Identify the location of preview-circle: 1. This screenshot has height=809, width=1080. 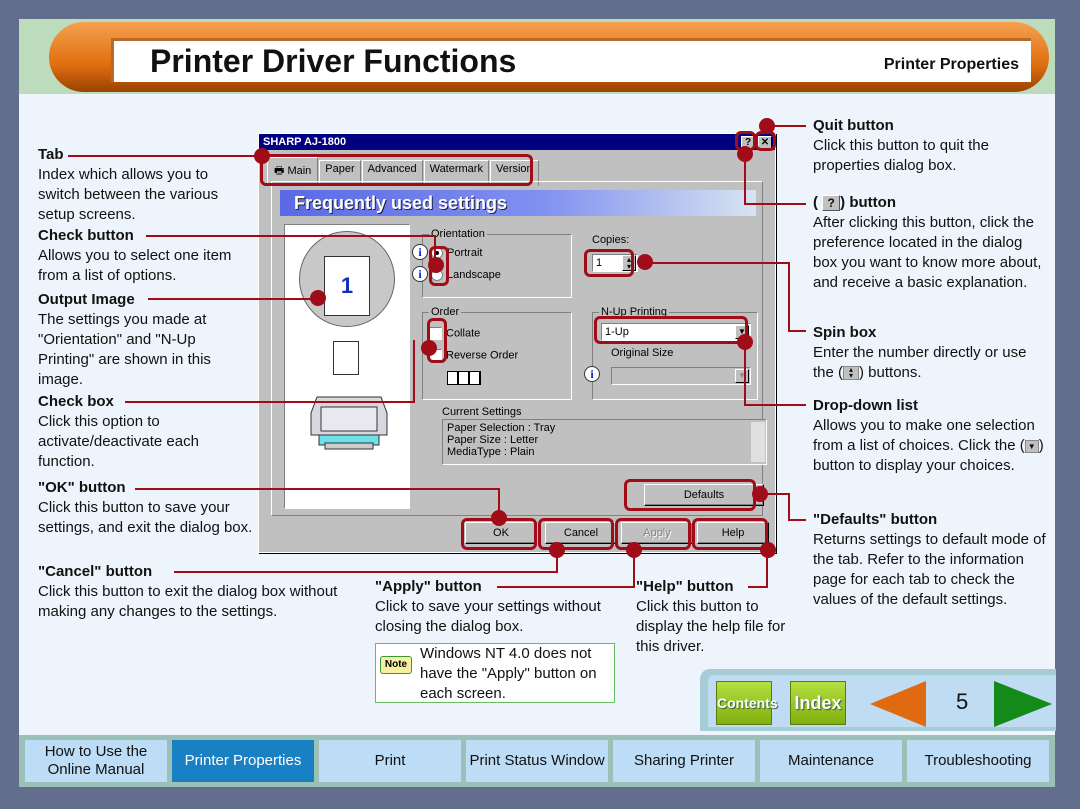
(347, 279).